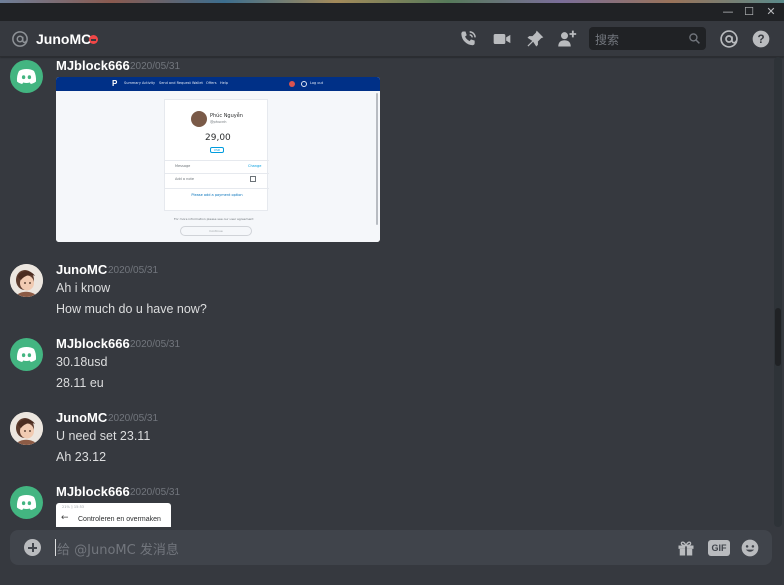 This screenshot has width=784, height=585. I want to click on add-payment-link: Please add a payment option, so click(217, 195).